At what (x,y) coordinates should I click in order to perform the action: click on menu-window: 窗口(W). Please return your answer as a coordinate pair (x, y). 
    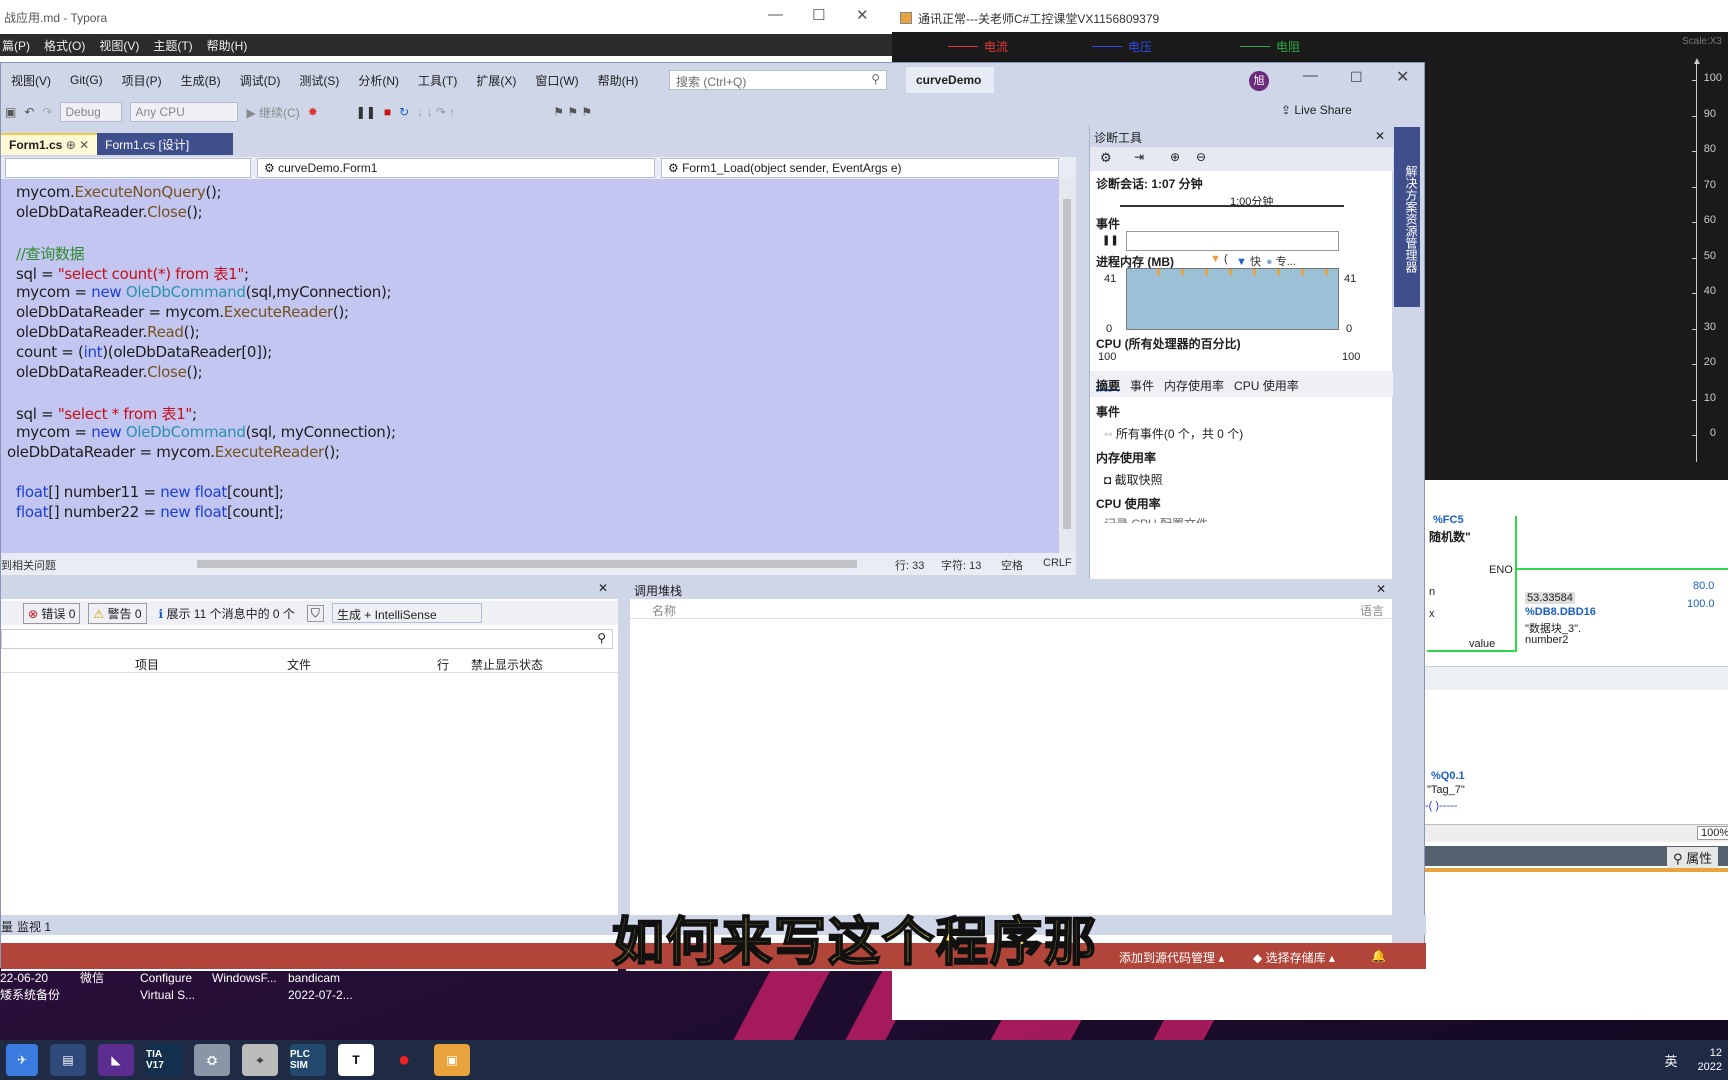
    Looking at the image, I should click on (556, 80).